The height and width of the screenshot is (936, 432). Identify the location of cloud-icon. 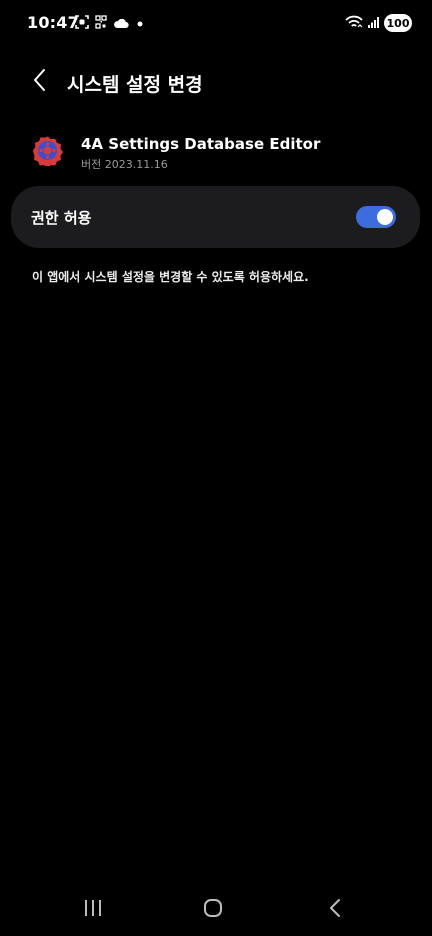
(121, 23).